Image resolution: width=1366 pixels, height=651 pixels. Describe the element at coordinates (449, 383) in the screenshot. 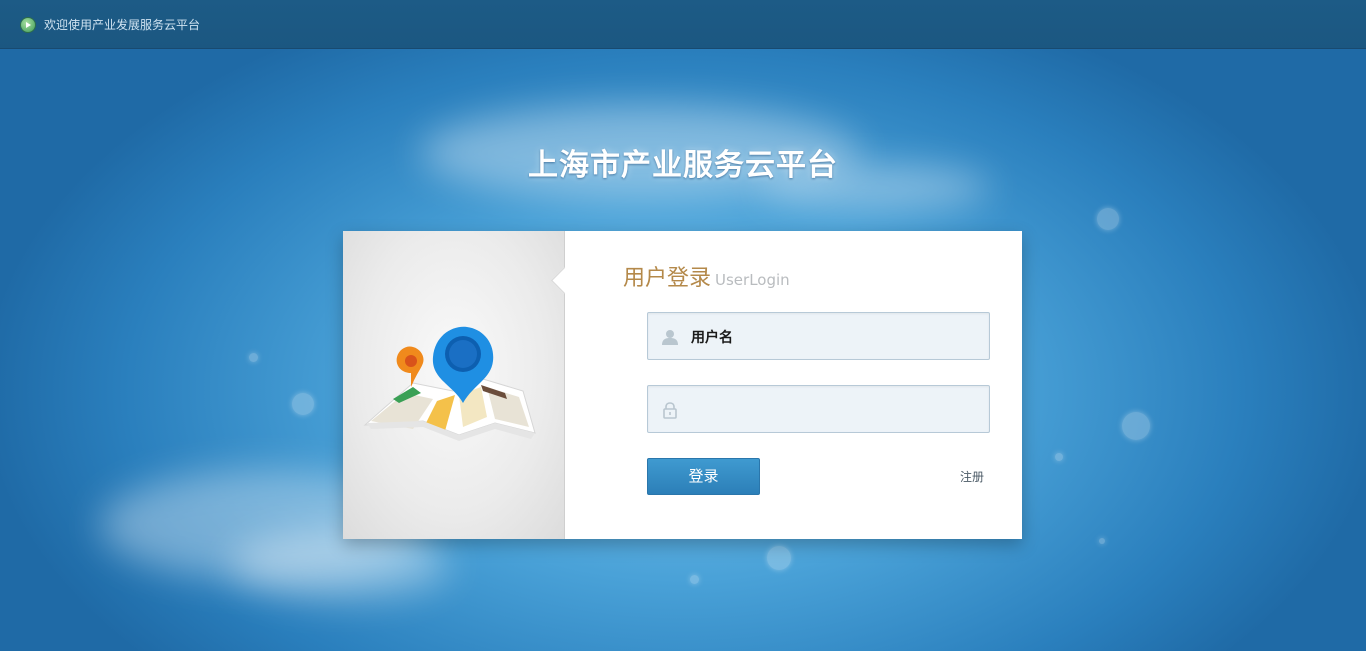

I see `map-pin-icon` at that location.